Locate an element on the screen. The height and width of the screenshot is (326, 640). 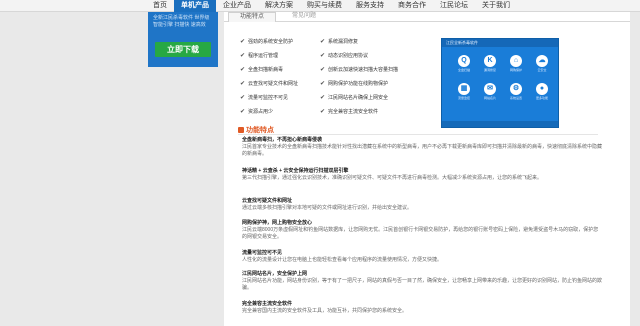
icon-label: 云安全 is located at coordinates (542, 70).